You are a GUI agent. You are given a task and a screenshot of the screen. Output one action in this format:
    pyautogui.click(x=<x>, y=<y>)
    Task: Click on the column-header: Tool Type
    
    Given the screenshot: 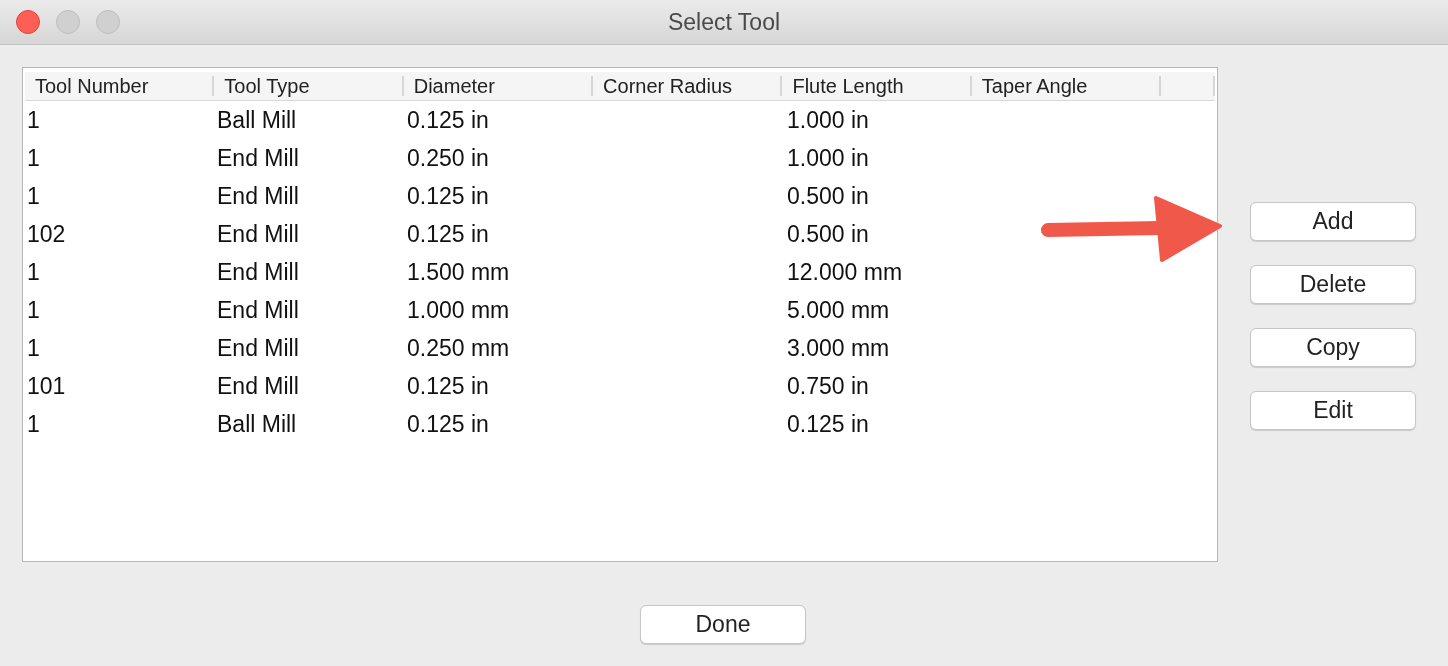 What is the action you would take?
    pyautogui.click(x=309, y=86)
    